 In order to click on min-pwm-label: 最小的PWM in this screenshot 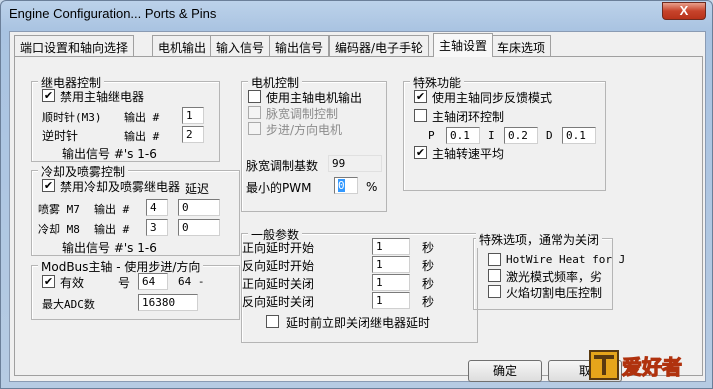, I will do `click(279, 188)`.